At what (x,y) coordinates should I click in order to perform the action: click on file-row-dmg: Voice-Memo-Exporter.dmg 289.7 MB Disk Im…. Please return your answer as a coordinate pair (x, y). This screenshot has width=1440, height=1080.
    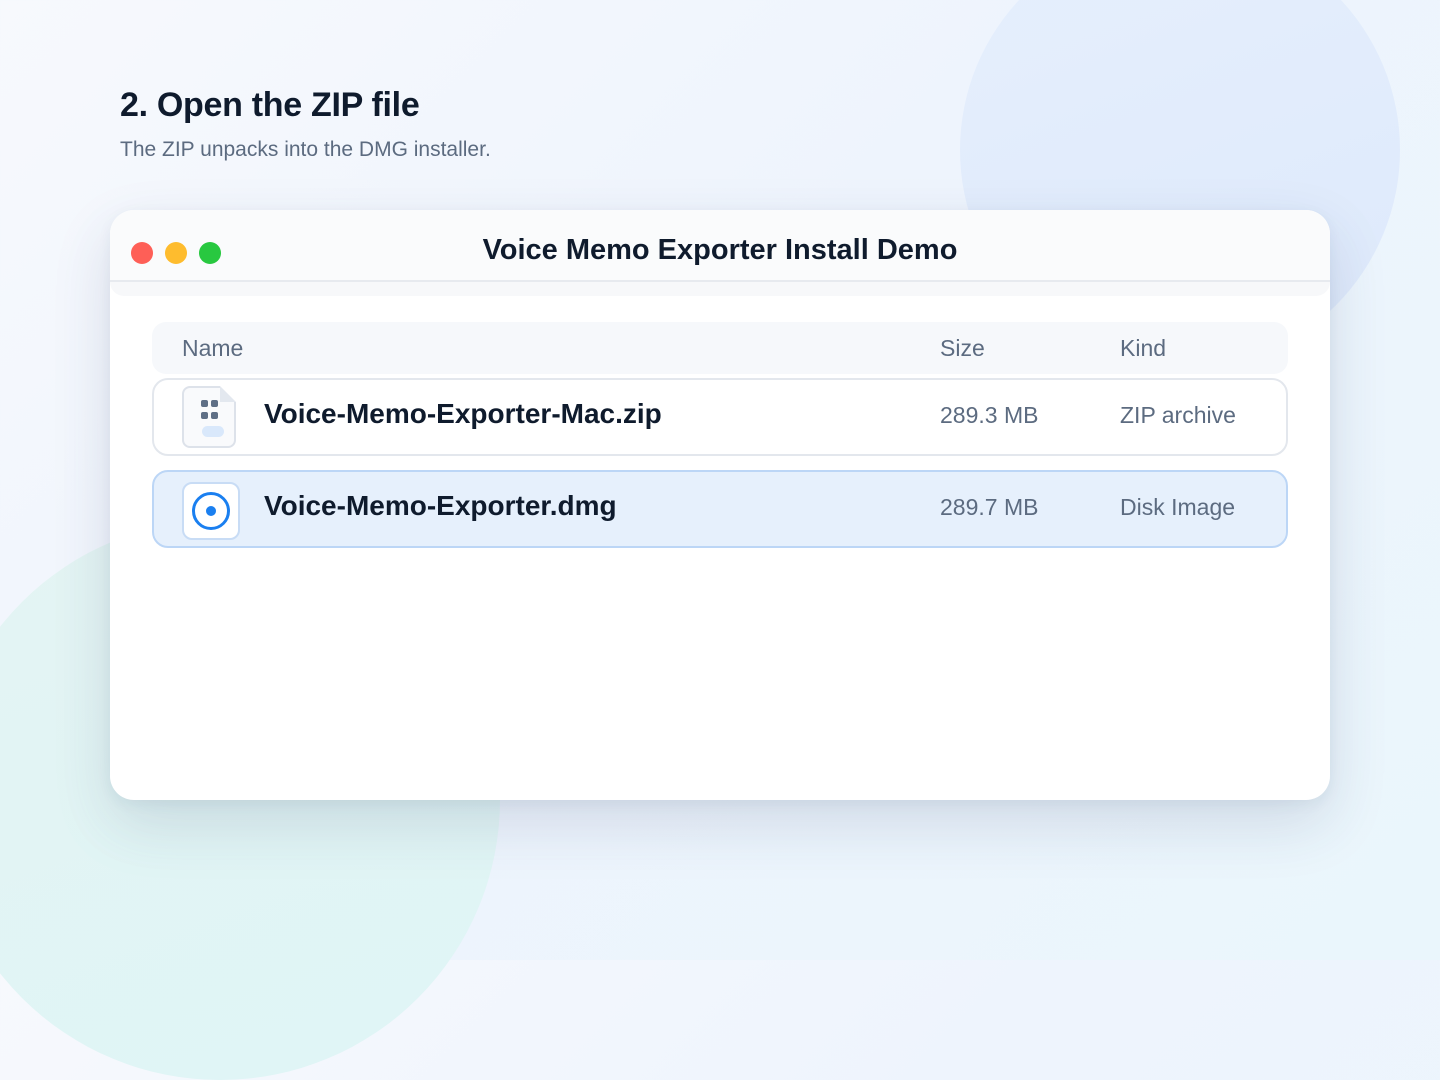
    Looking at the image, I should click on (720, 509).